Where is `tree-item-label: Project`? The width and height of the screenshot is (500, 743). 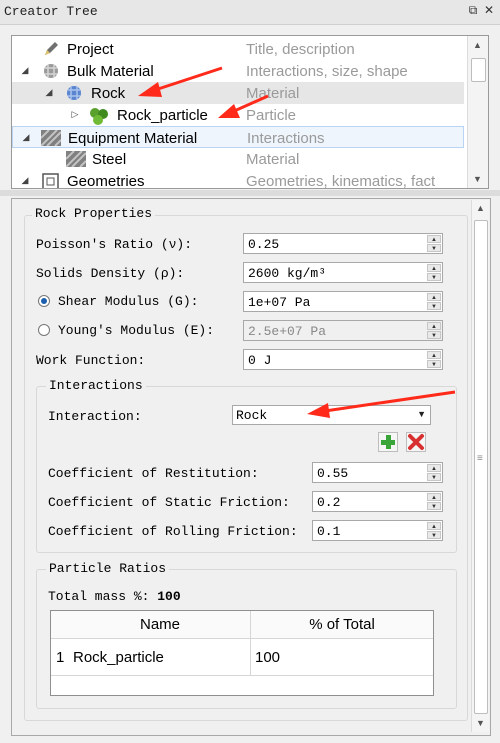
tree-item-label: Project is located at coordinates (90, 49).